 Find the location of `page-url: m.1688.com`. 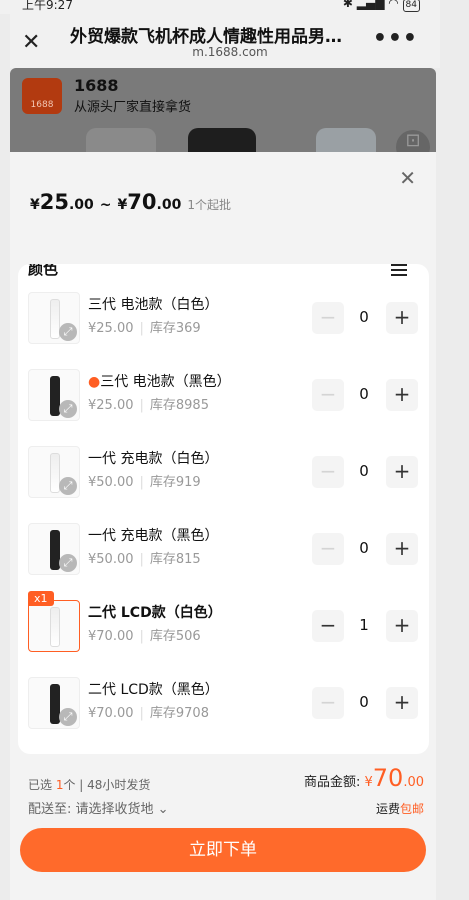

page-url: m.1688.com is located at coordinates (230, 52).